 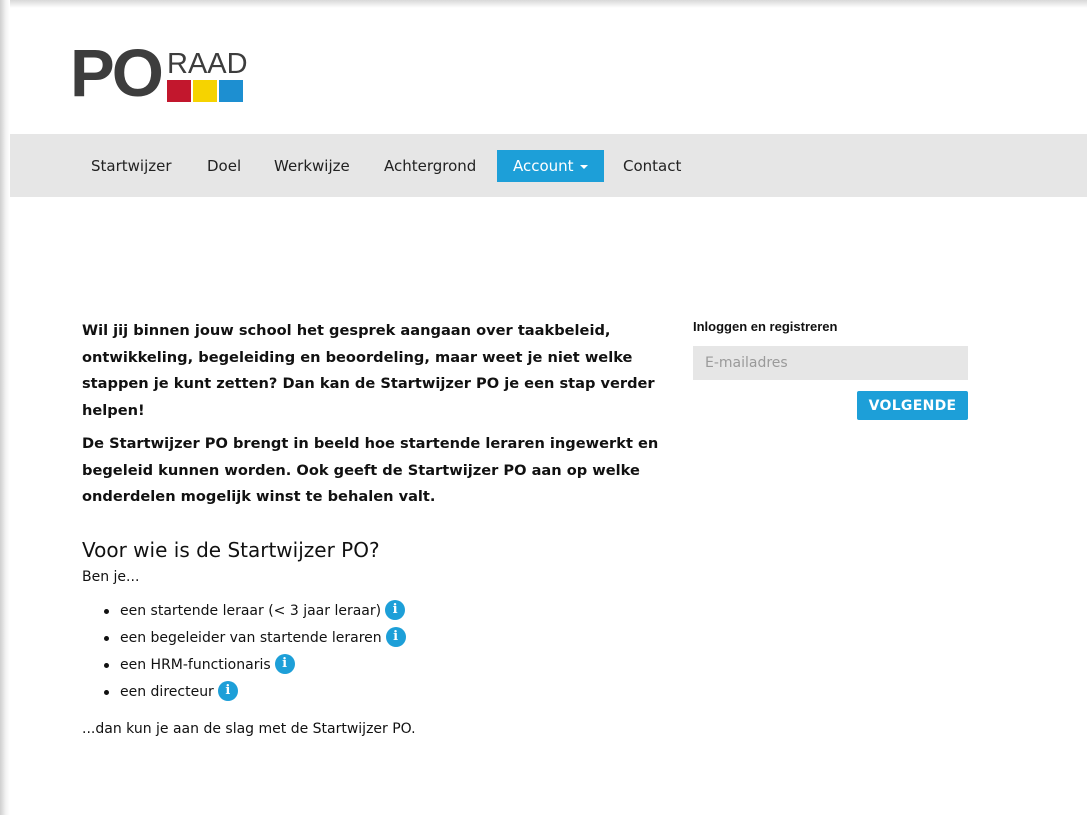 What do you see at coordinates (543, 4) in the screenshot?
I see `window-edge-top` at bounding box center [543, 4].